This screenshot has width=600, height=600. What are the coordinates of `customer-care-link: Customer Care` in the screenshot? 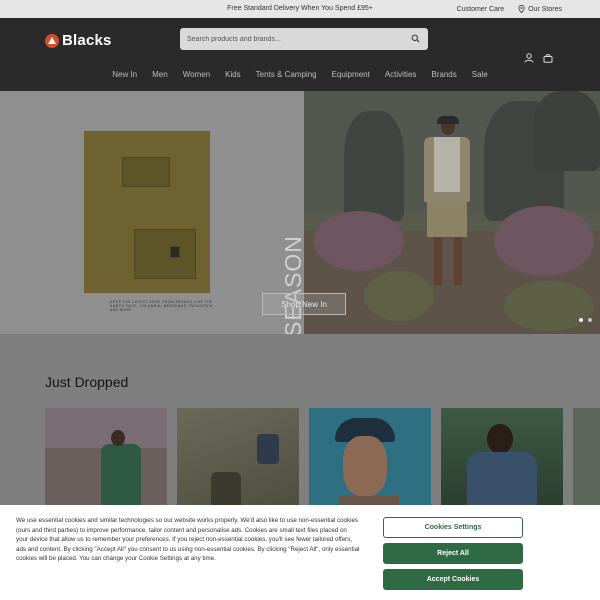 It's located at (480, 9).